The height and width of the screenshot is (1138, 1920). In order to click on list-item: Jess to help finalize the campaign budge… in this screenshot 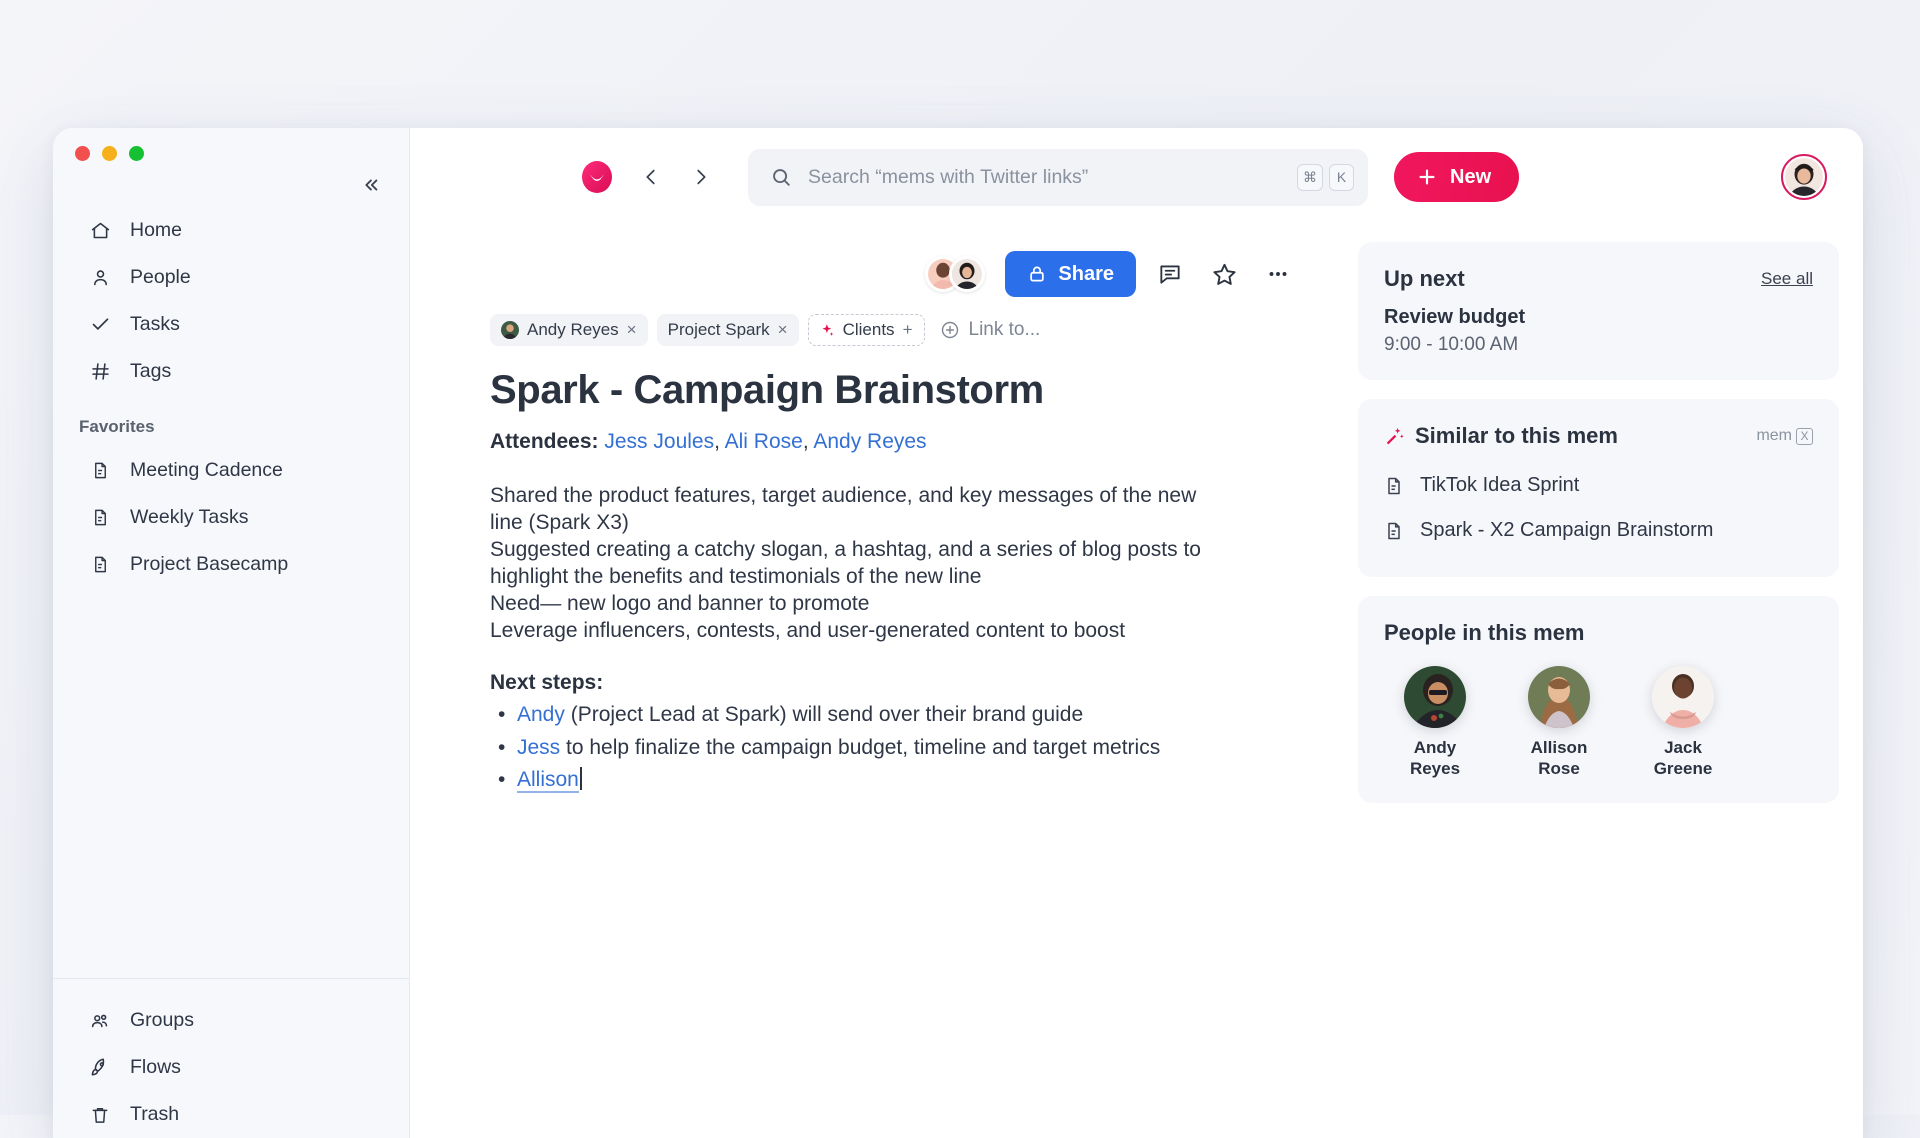, I will do `click(860, 747)`.